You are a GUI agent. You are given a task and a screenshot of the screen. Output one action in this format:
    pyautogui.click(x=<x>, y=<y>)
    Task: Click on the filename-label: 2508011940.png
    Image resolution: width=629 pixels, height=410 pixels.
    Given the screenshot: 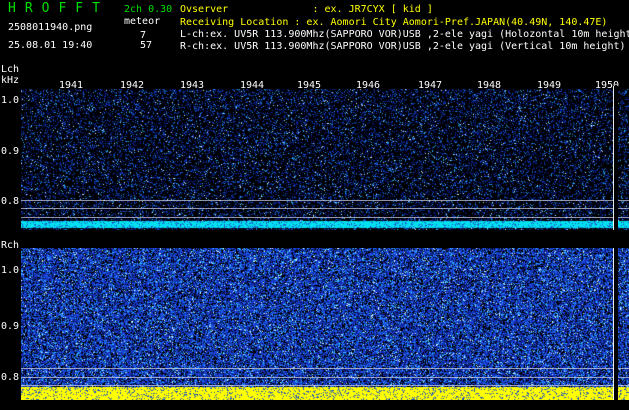 What is the action you would take?
    pyautogui.click(x=50, y=27)
    